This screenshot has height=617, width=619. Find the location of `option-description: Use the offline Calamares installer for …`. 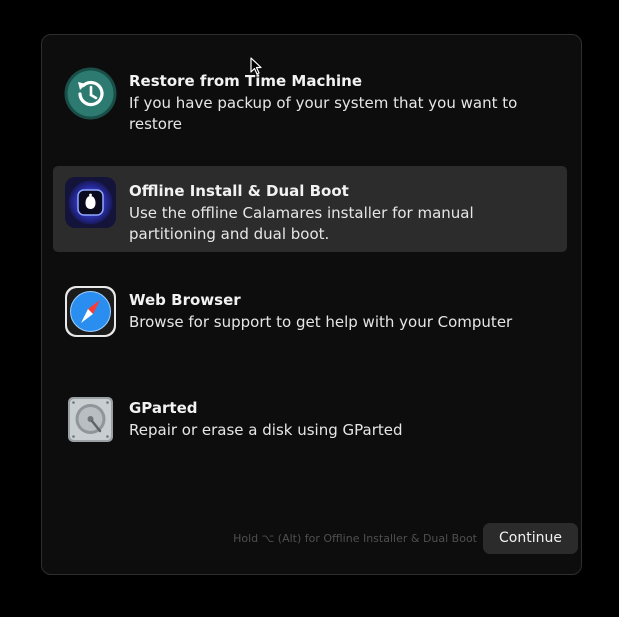

option-description: Use the offline Calamares installer for … is located at coordinates (301, 223).